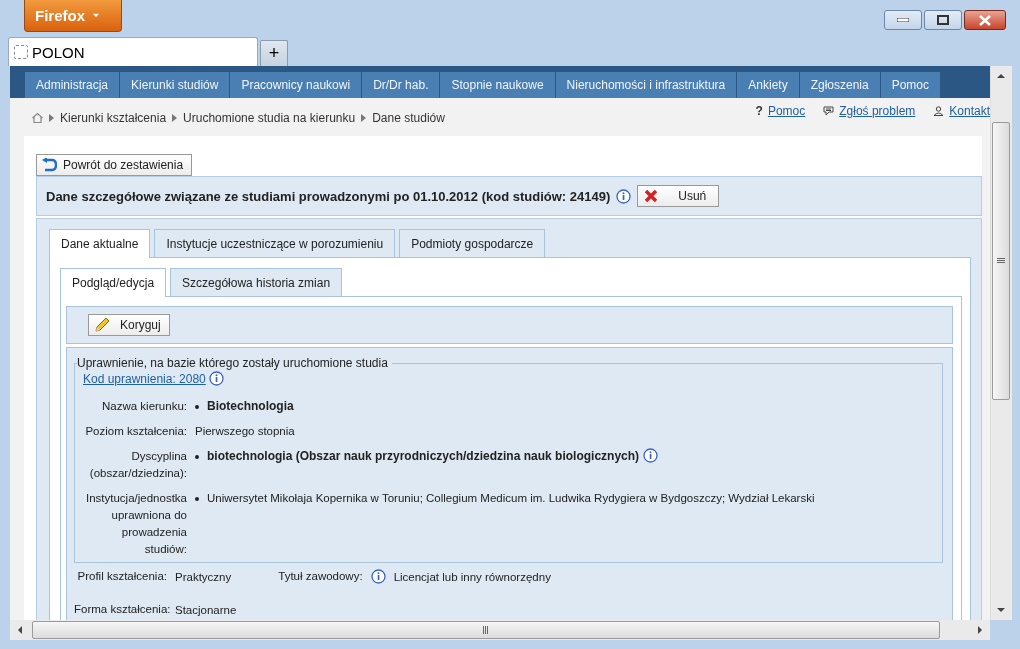 This screenshot has height=649, width=1020. I want to click on page-heading: Dane szczegółowe związane ze studiami prowadzonymi po 01.10.2012 (kod studiów: 24149), so click(328, 196).